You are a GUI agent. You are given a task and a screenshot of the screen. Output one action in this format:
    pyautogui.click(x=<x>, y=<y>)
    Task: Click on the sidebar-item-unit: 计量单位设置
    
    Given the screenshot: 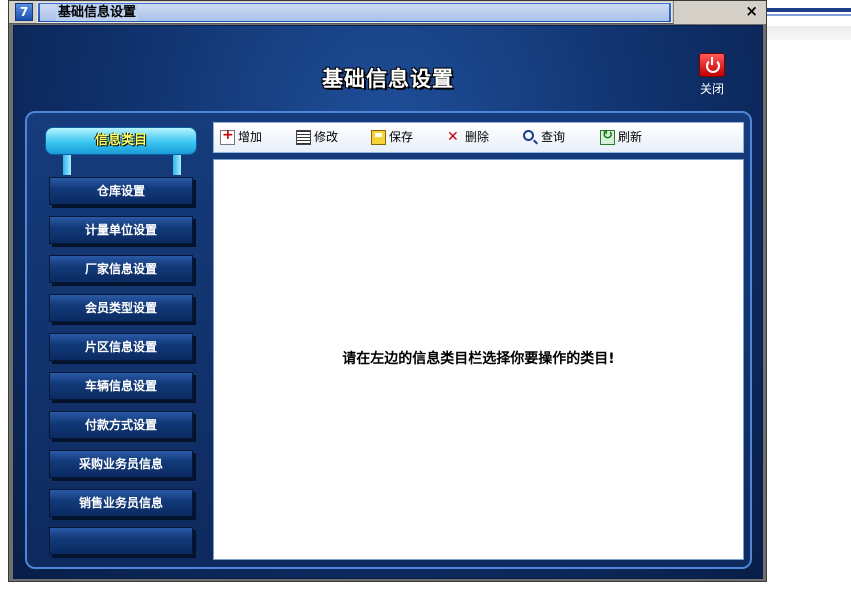 What is the action you would take?
    pyautogui.click(x=121, y=230)
    